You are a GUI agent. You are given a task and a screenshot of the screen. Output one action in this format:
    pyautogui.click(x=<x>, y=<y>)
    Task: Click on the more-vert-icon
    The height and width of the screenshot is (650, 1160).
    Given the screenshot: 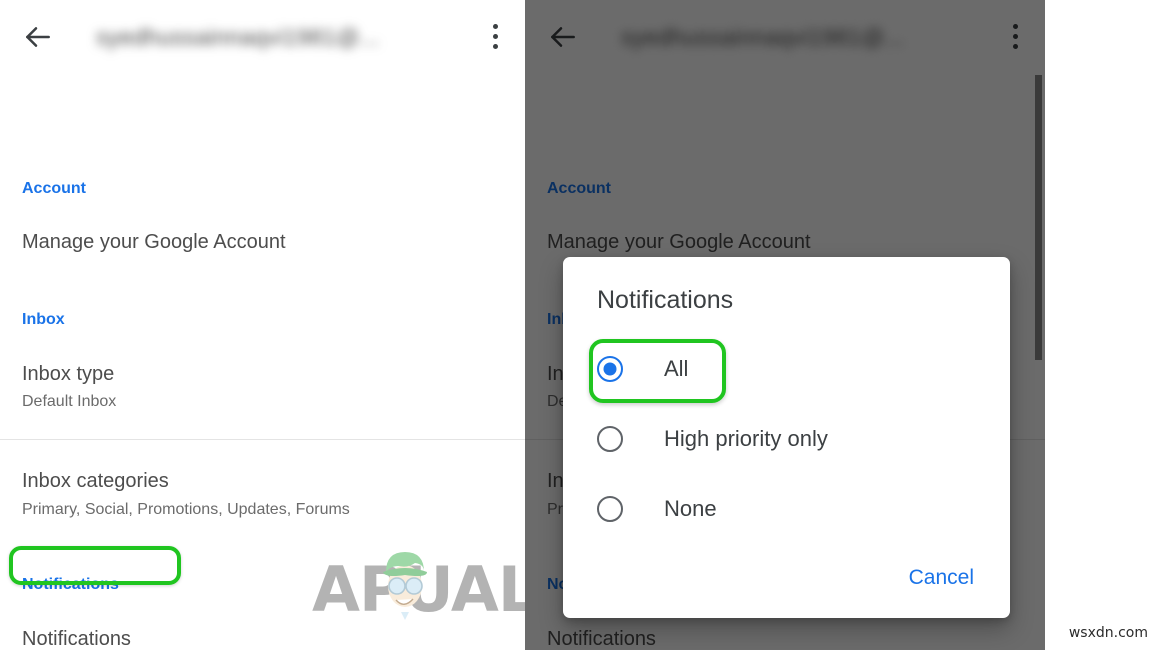 What is the action you would take?
    pyautogui.click(x=496, y=38)
    